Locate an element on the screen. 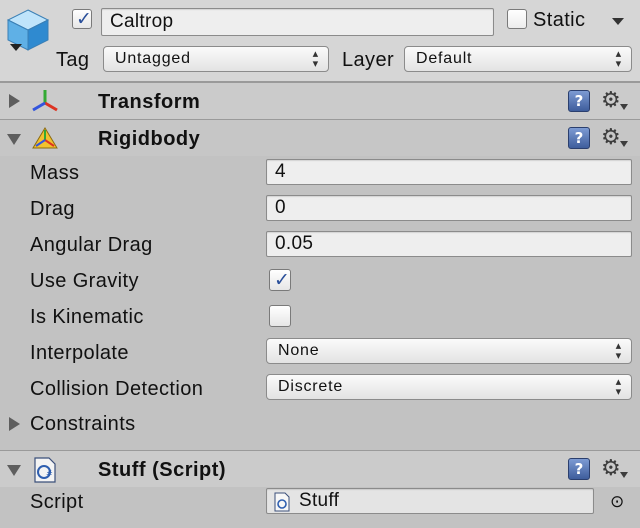 This screenshot has height=528, width=640. script-component-title: Stuff (Script) is located at coordinates (162, 470).